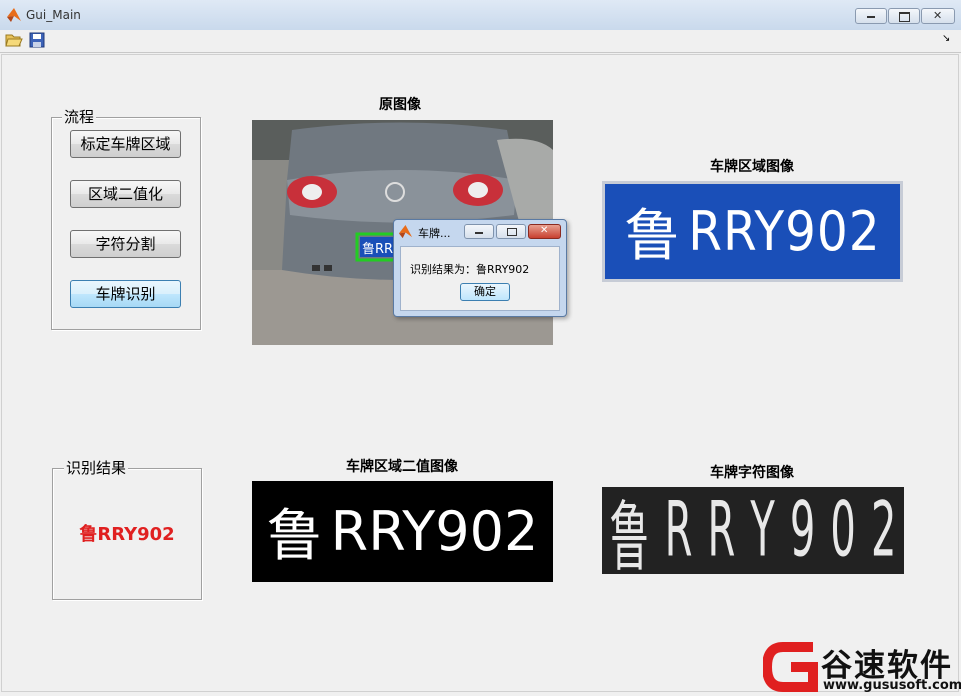  What do you see at coordinates (843, 530) in the screenshot?
I see `char-segment: 0` at bounding box center [843, 530].